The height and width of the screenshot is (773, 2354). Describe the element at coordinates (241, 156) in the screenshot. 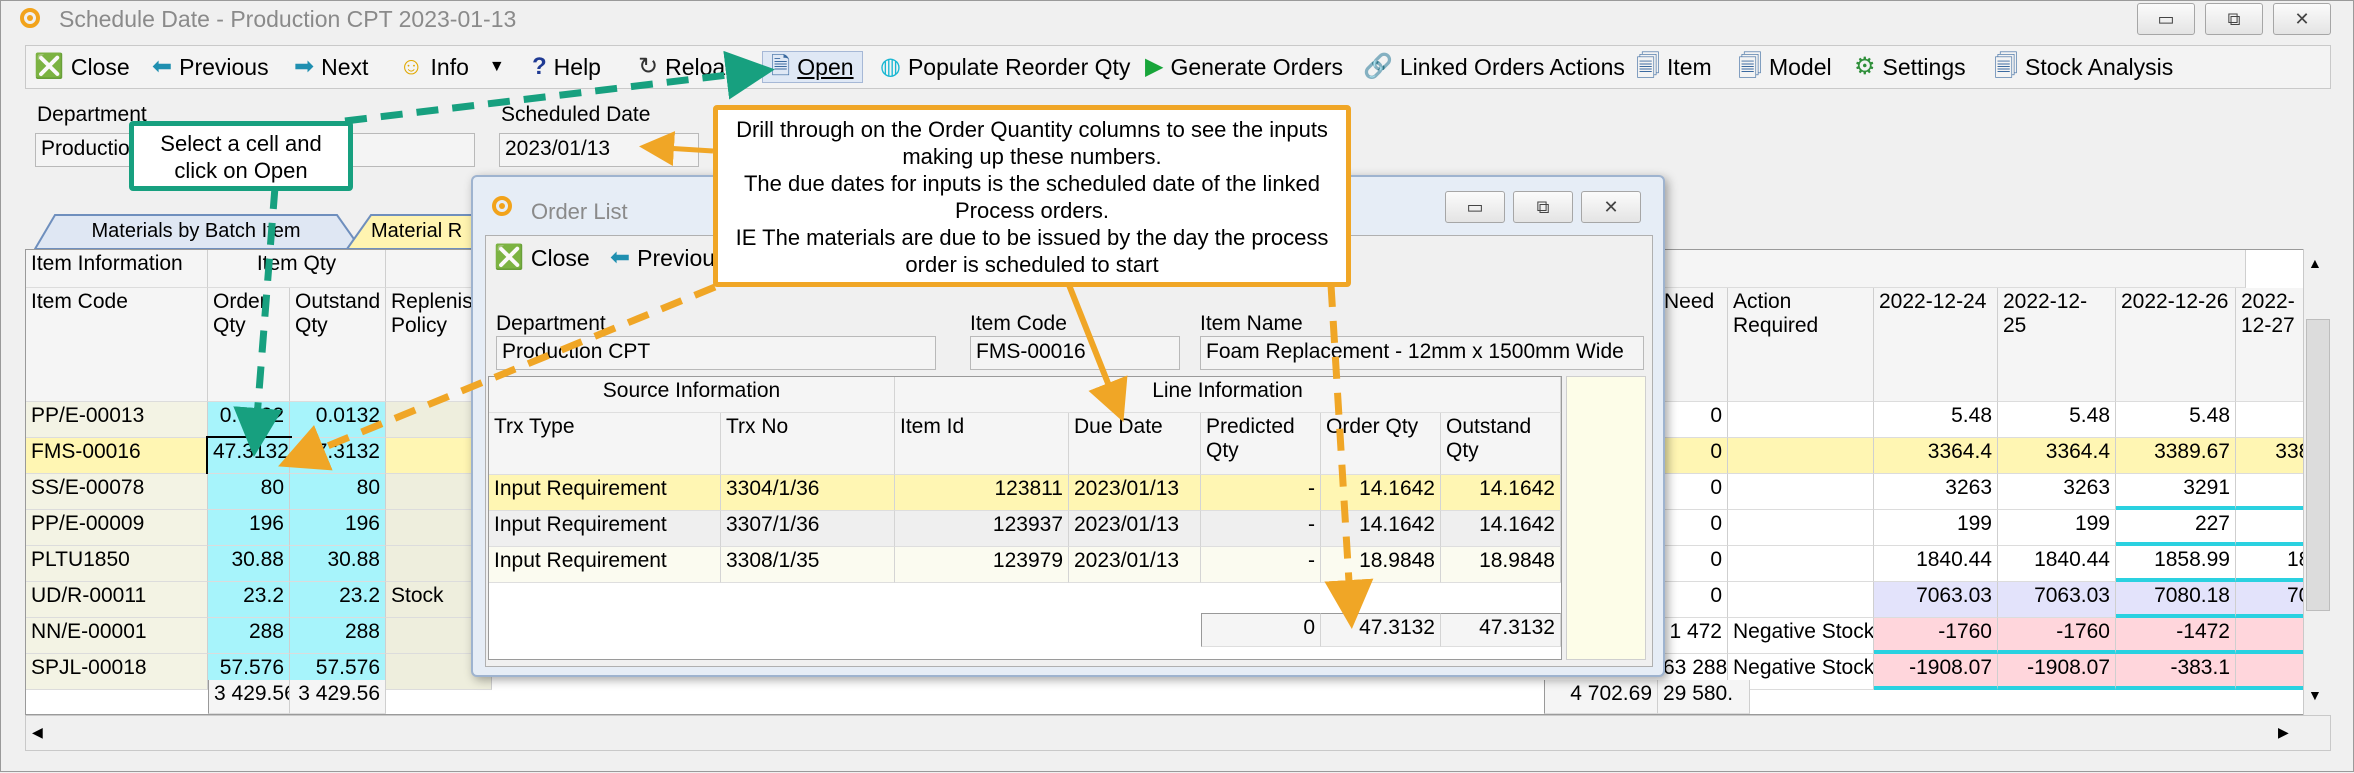

I see `green-callout: Select a cell and click on Open` at that location.